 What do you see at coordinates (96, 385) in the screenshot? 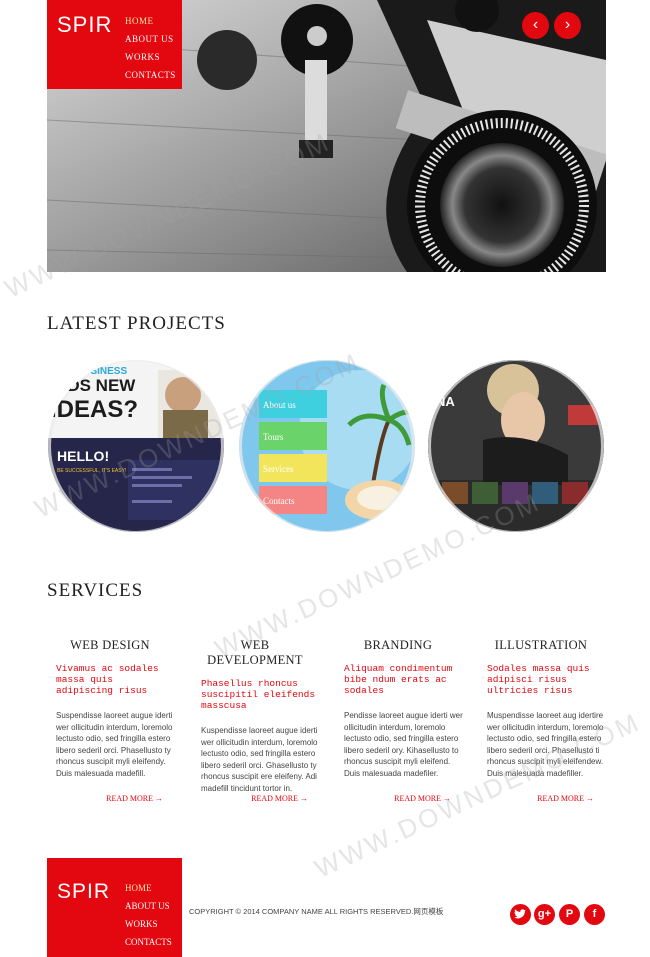
I see `project1-headline-mid: EDS NEW` at bounding box center [96, 385].